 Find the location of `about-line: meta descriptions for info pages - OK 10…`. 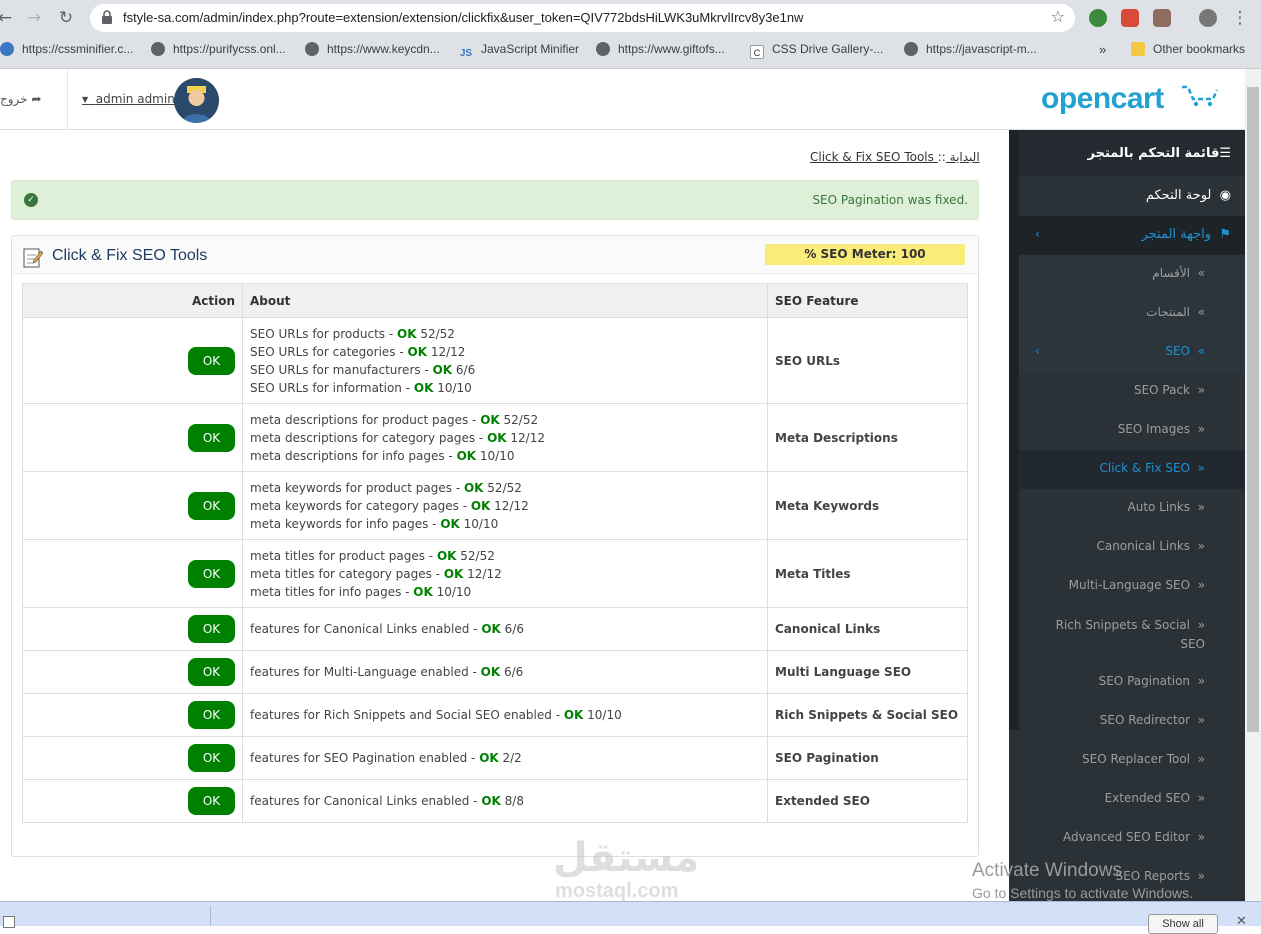

about-line: meta descriptions for info pages - OK 10… is located at coordinates (505, 456).